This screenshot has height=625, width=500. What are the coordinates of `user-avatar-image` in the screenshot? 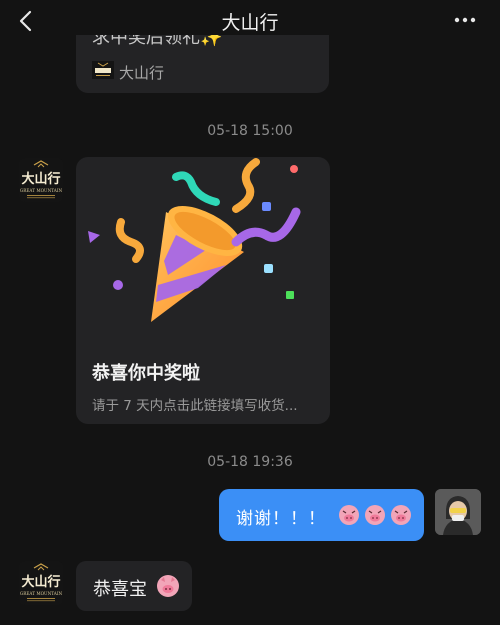 It's located at (458, 512).